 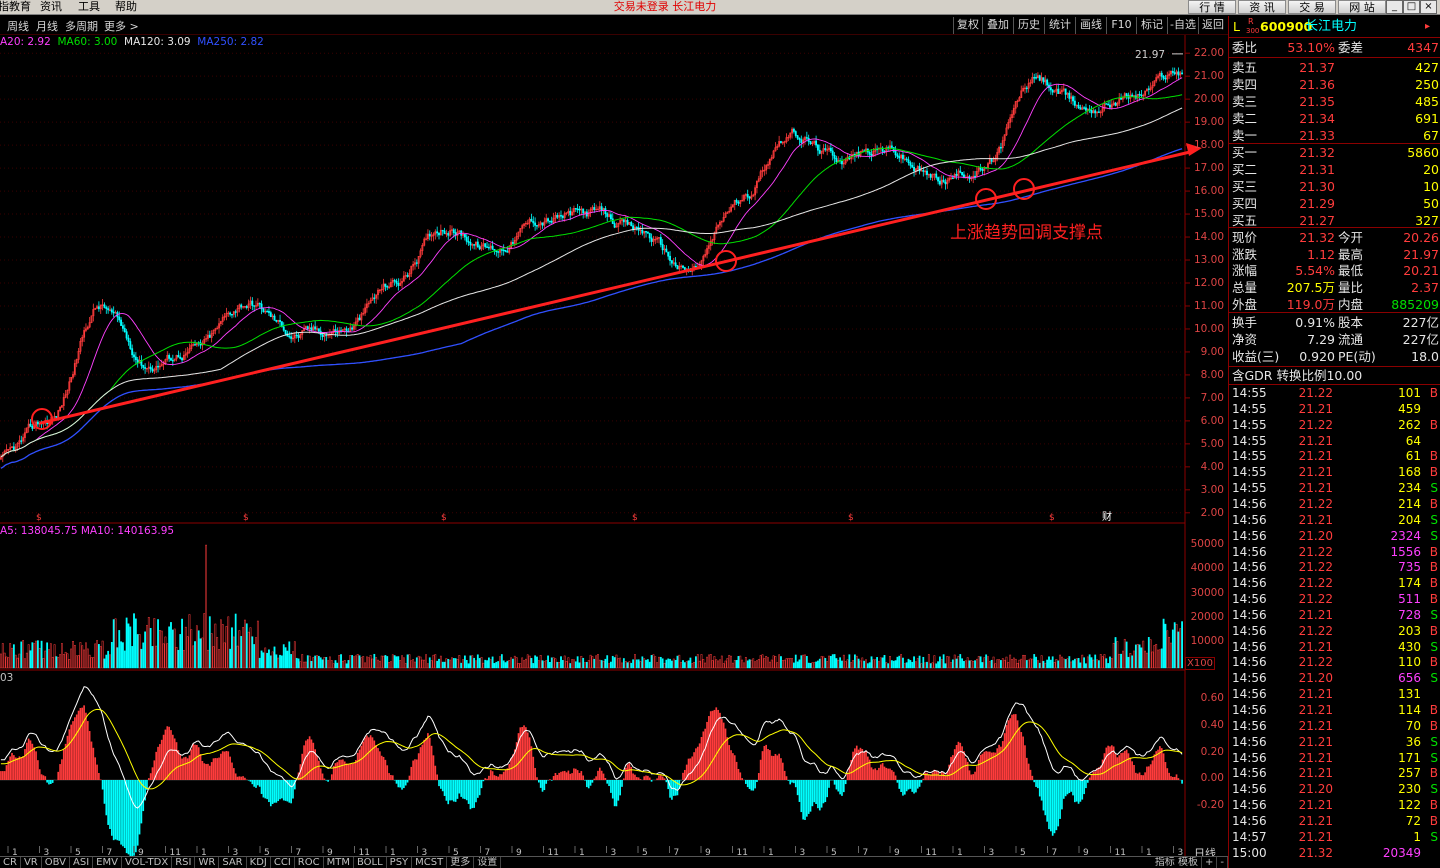 What do you see at coordinates (1394, 7) in the screenshot?
I see `minimize-icon: _` at bounding box center [1394, 7].